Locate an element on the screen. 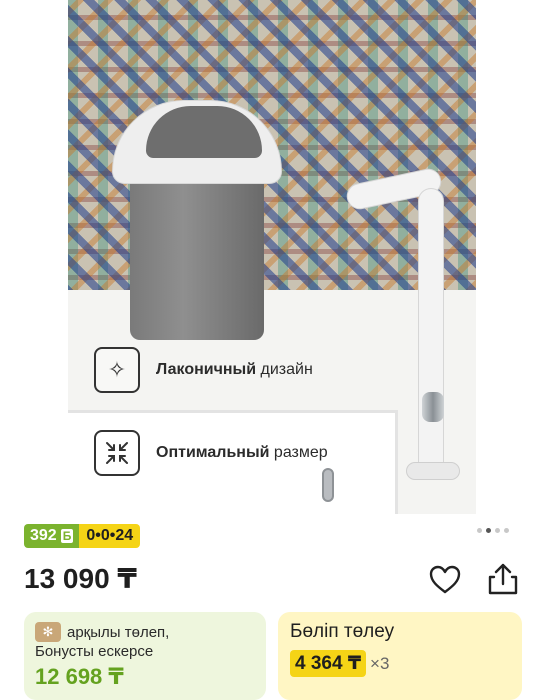 Image resolution: width=544 pixels, height=700 pixels. share-icon is located at coordinates (503, 579).